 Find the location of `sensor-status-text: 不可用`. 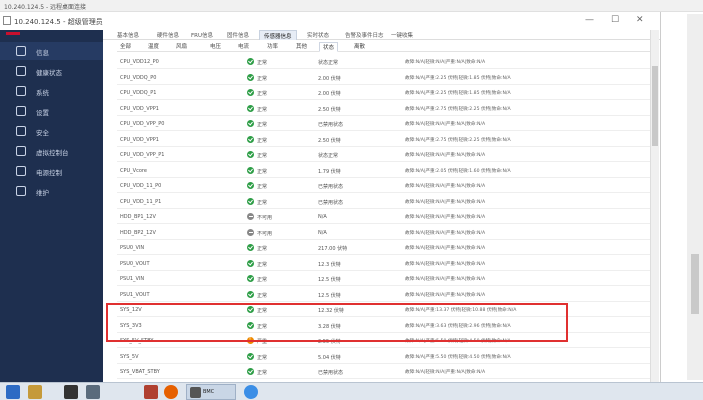

sensor-status-text: 不可用 is located at coordinates (265, 233).